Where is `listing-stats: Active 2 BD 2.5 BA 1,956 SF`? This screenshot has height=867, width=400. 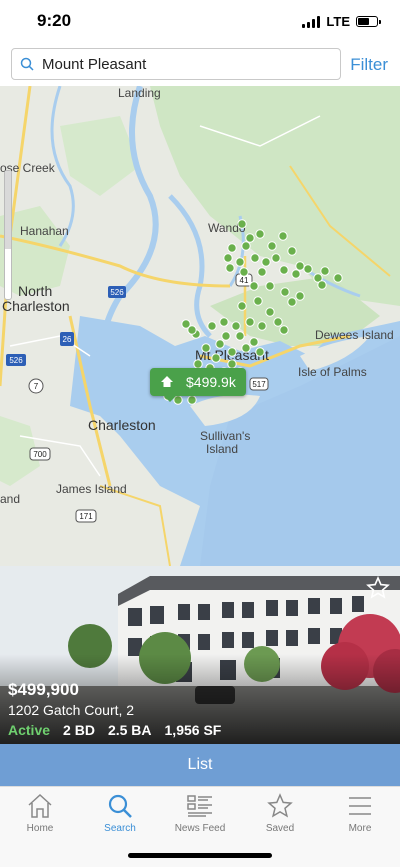
listing-stats: Active 2 BD 2.5 BA 1,956 SF is located at coordinates (114, 730).